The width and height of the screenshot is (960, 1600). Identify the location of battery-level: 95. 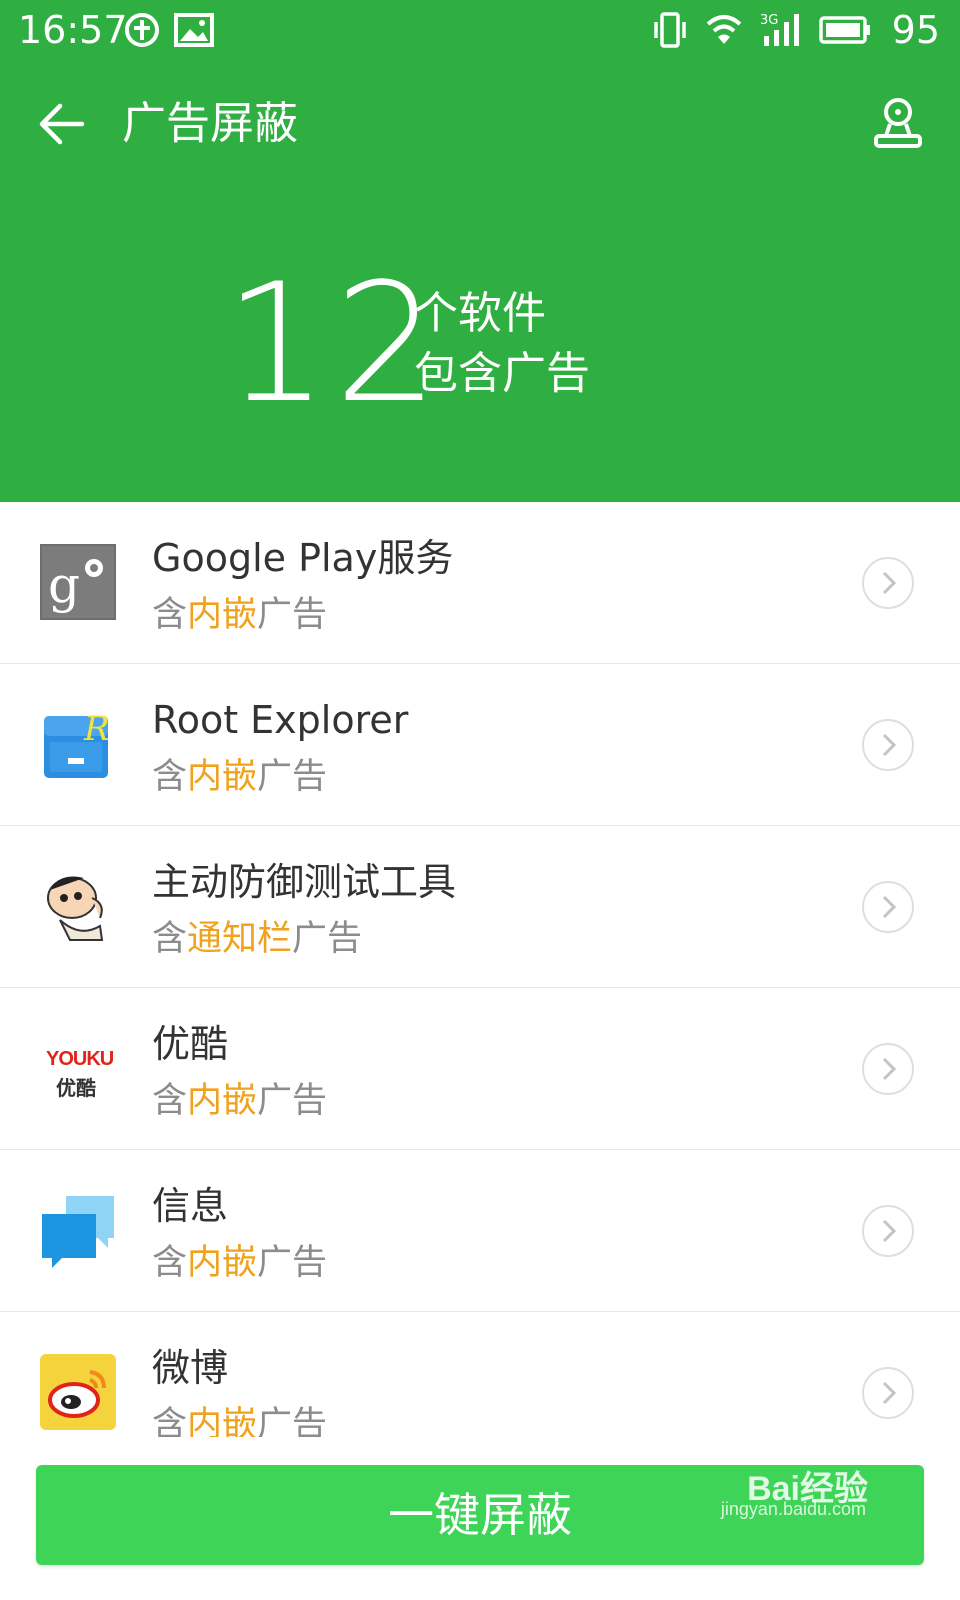
(915, 30).